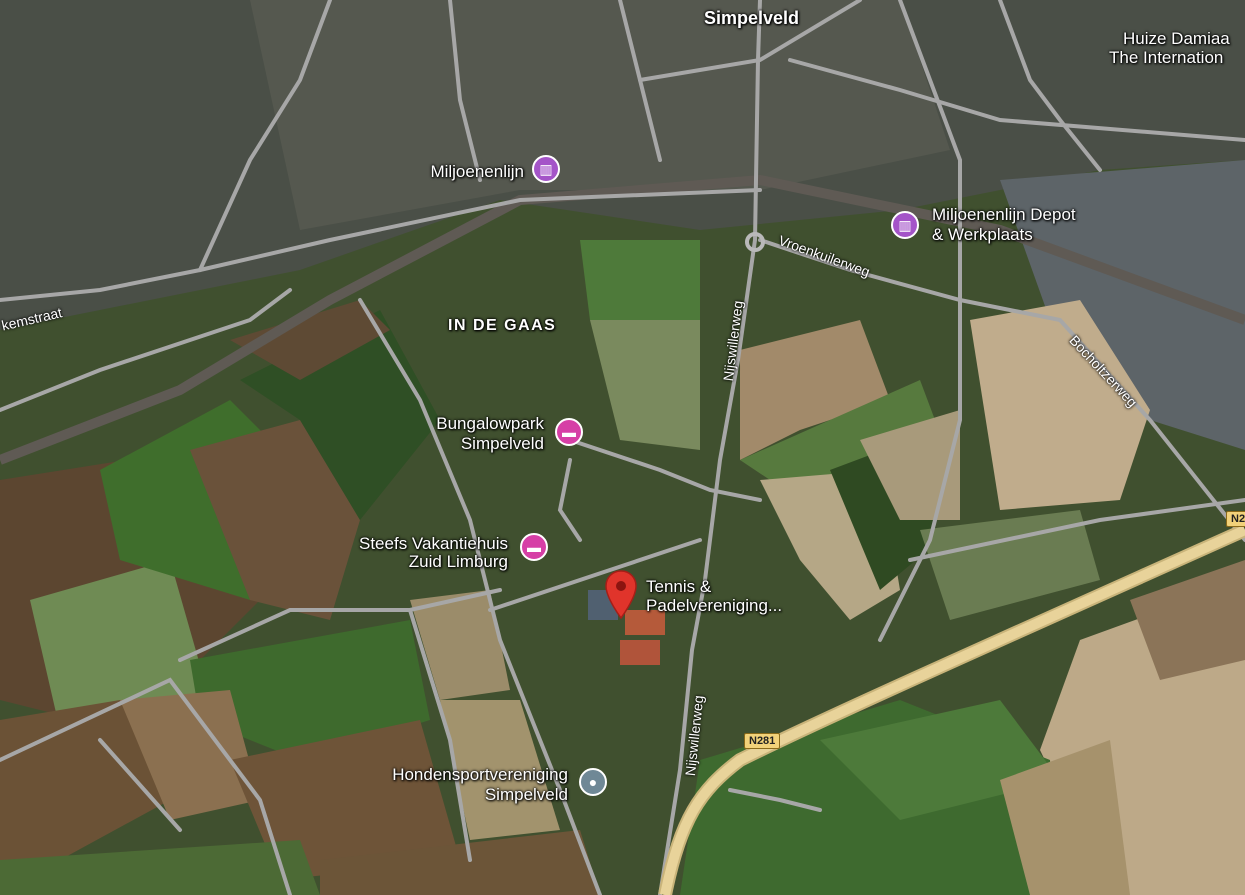 This screenshot has height=895, width=1245. What do you see at coordinates (982, 234) in the screenshot?
I see `depot-label-line2: & Werkplaats` at bounding box center [982, 234].